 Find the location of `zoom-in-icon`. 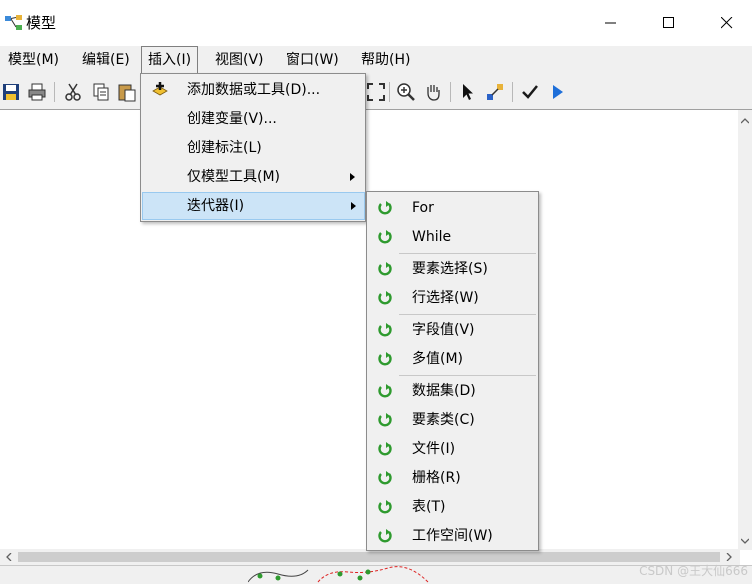

zoom-in-icon is located at coordinates (406, 92).